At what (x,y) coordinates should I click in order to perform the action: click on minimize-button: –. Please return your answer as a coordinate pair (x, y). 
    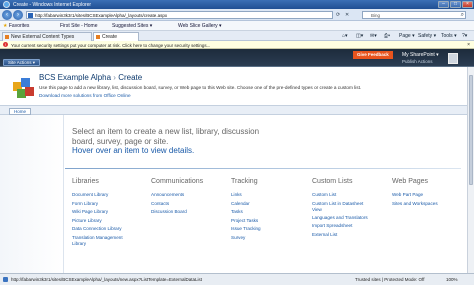
    Looking at the image, I should click on (443, 4).